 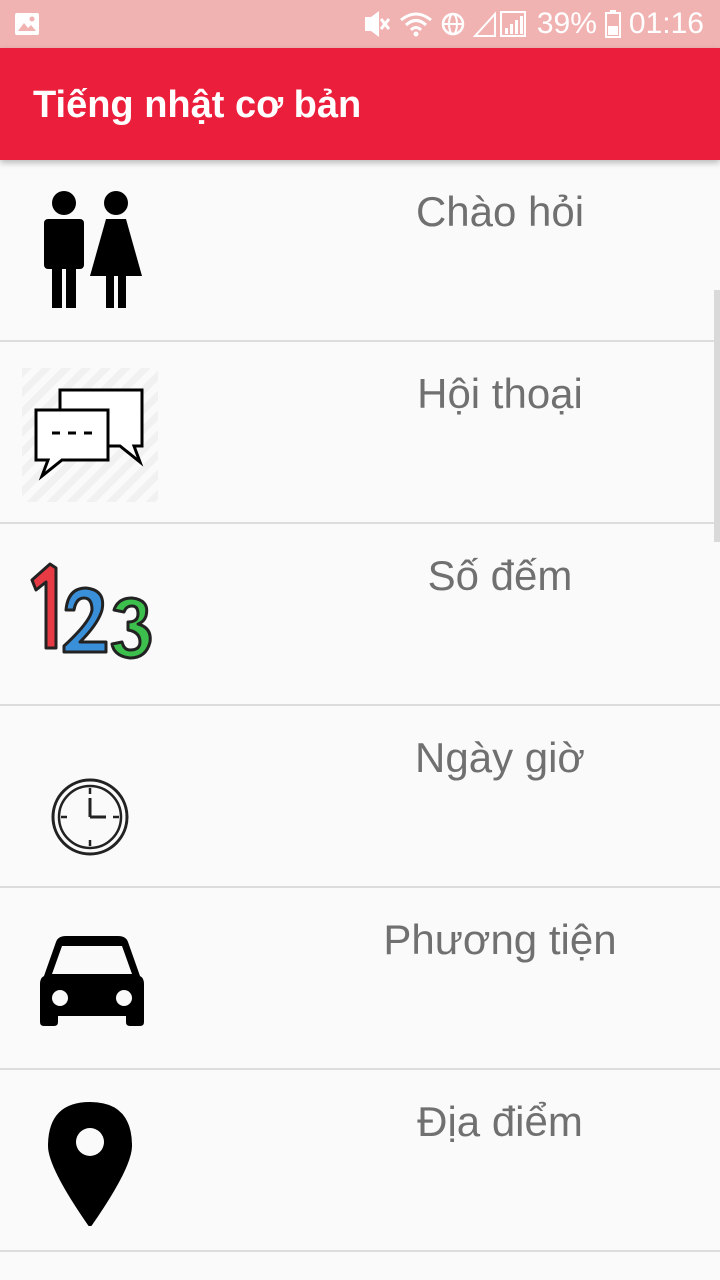 What do you see at coordinates (500, 24) in the screenshot?
I see `signal-icon` at bounding box center [500, 24].